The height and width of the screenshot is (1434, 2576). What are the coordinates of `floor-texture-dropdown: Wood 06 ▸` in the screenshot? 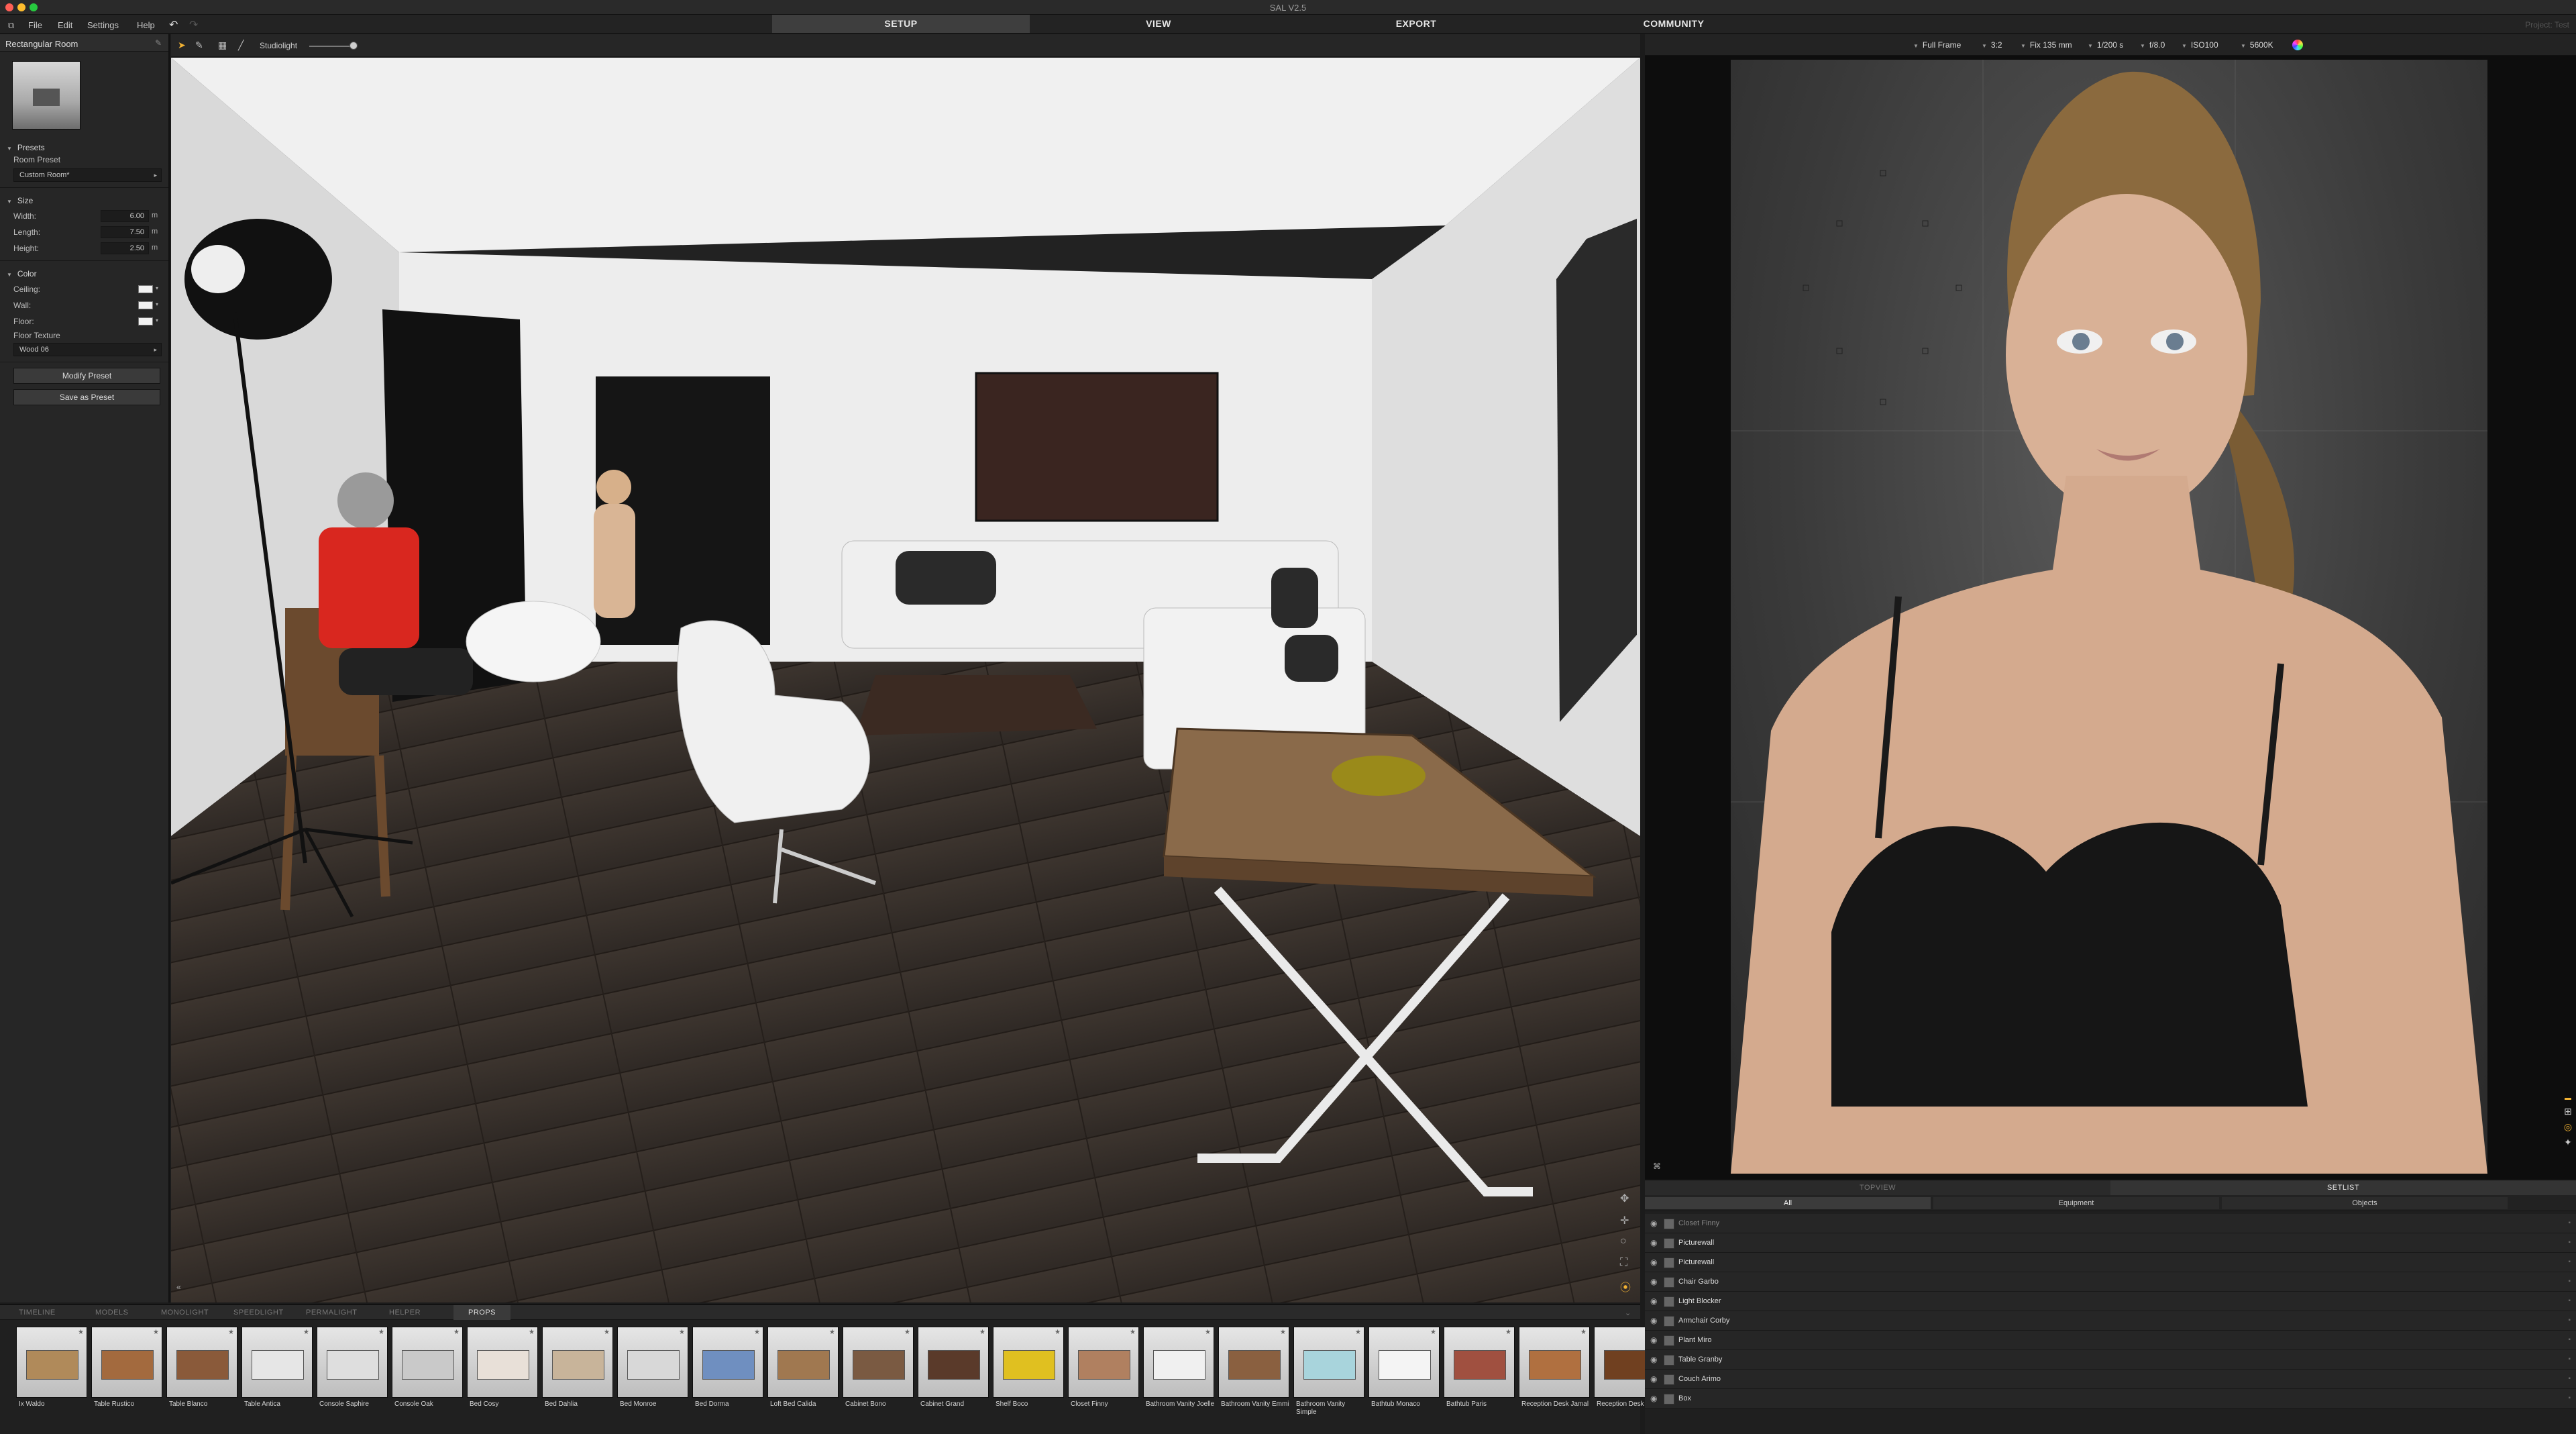 It's located at (87, 350).